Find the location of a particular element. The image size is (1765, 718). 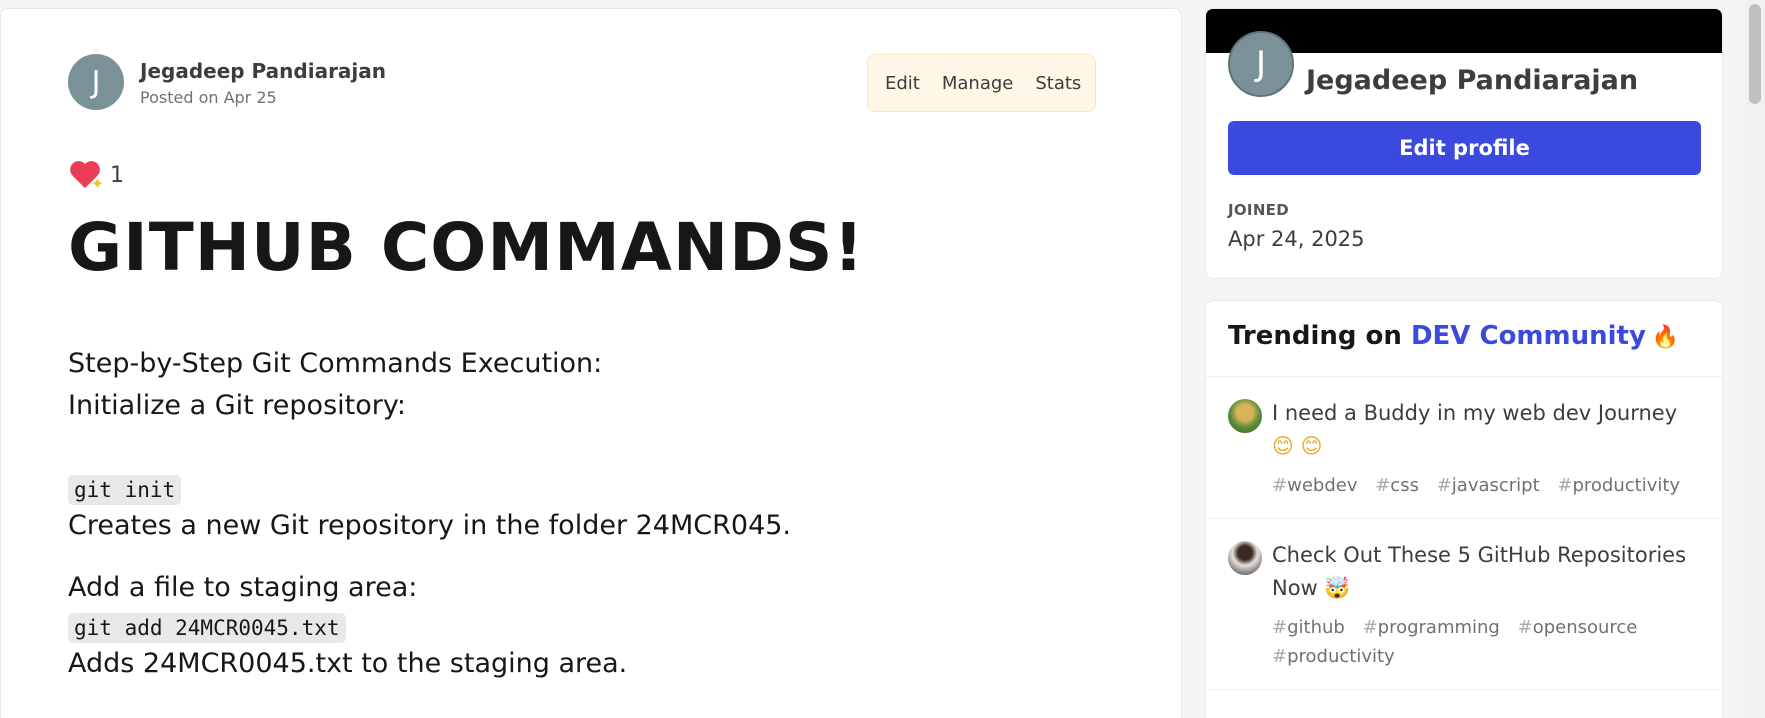

trending-item-tags: #webdev #css #javascript #productivity is located at coordinates (1486, 485).